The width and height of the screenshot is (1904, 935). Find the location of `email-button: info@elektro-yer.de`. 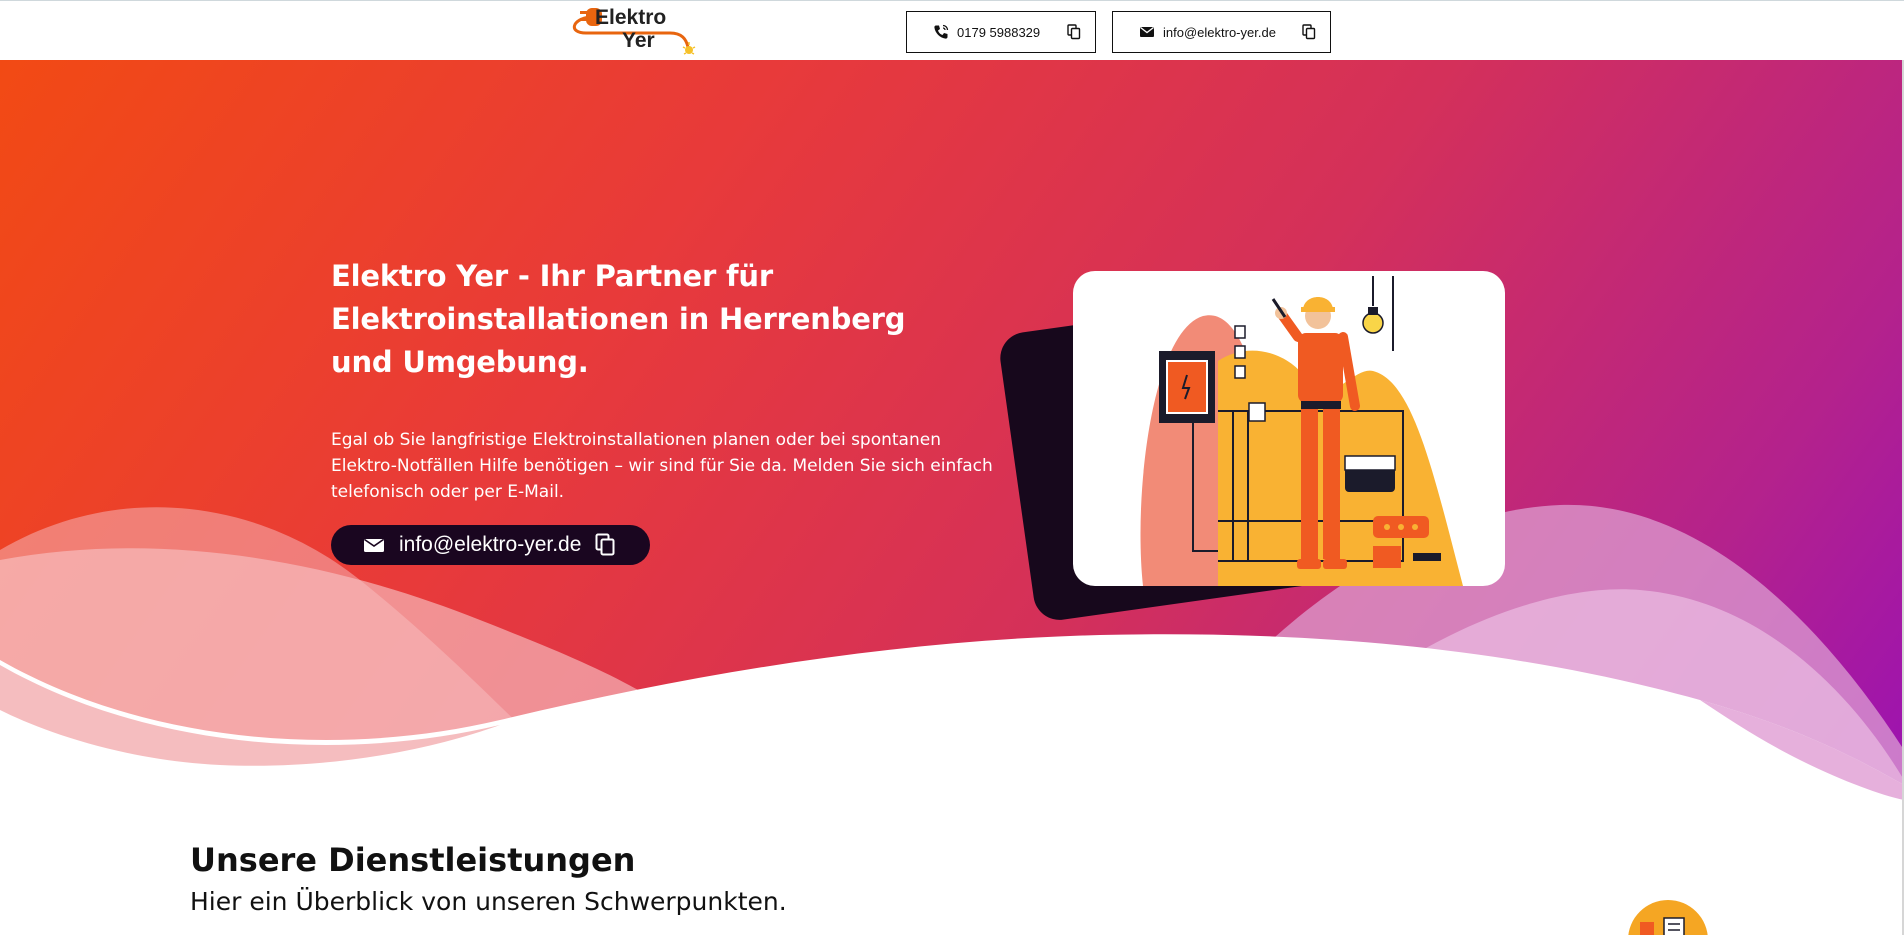

email-button: info@elektro-yer.de is located at coordinates (1221, 32).